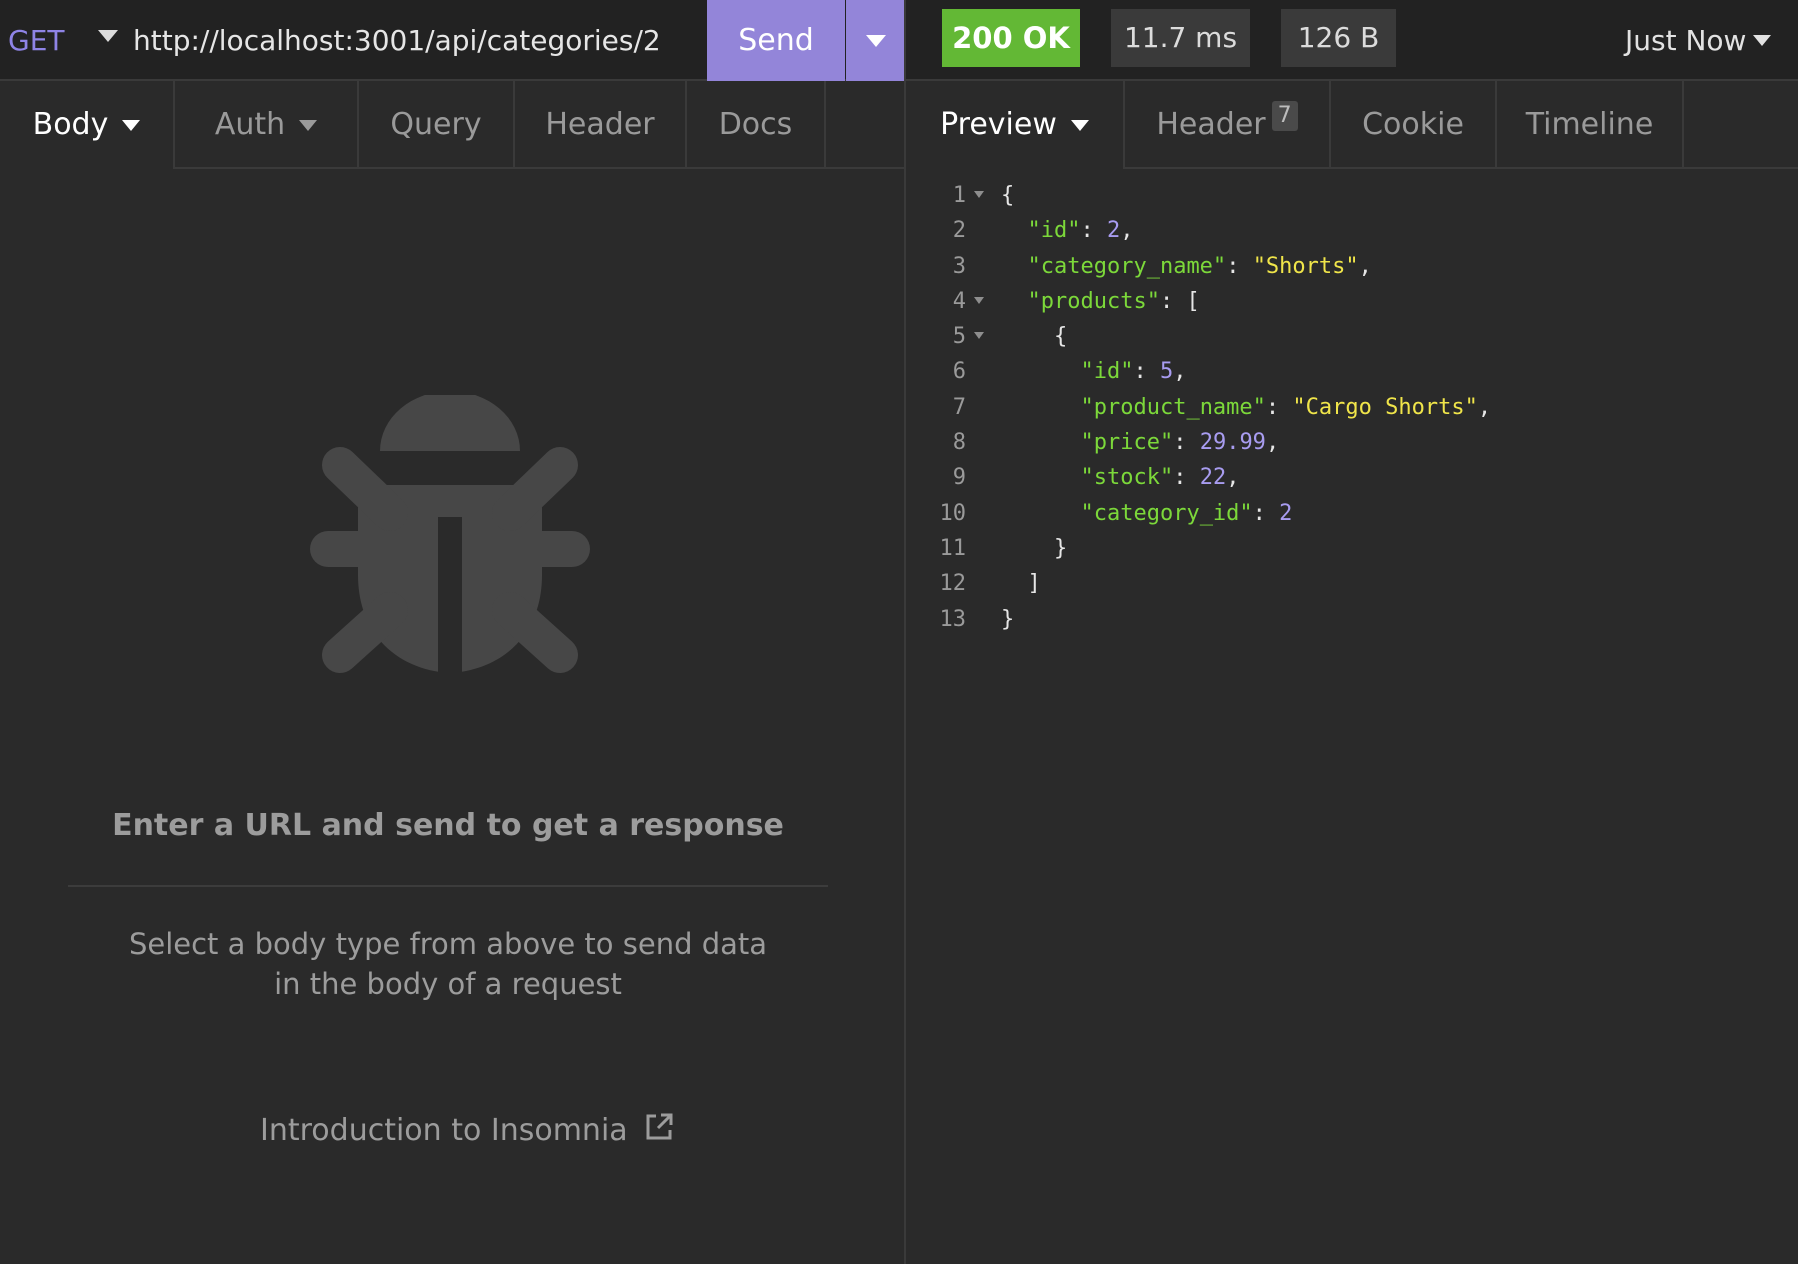 The width and height of the screenshot is (1798, 1264). What do you see at coordinates (953, 548) in the screenshot?
I see `line-number: 11` at bounding box center [953, 548].